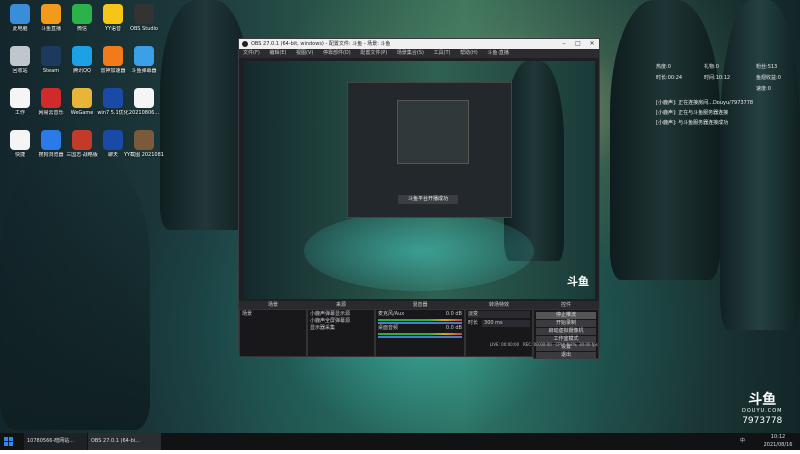  Describe the element at coordinates (410, 53) in the screenshot. I see `menu-scene-collection: 场景集合(S)` at that location.